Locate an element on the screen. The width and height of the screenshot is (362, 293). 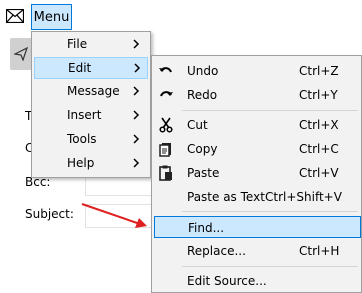
menu-item-label: Help is located at coordinates (81, 163).